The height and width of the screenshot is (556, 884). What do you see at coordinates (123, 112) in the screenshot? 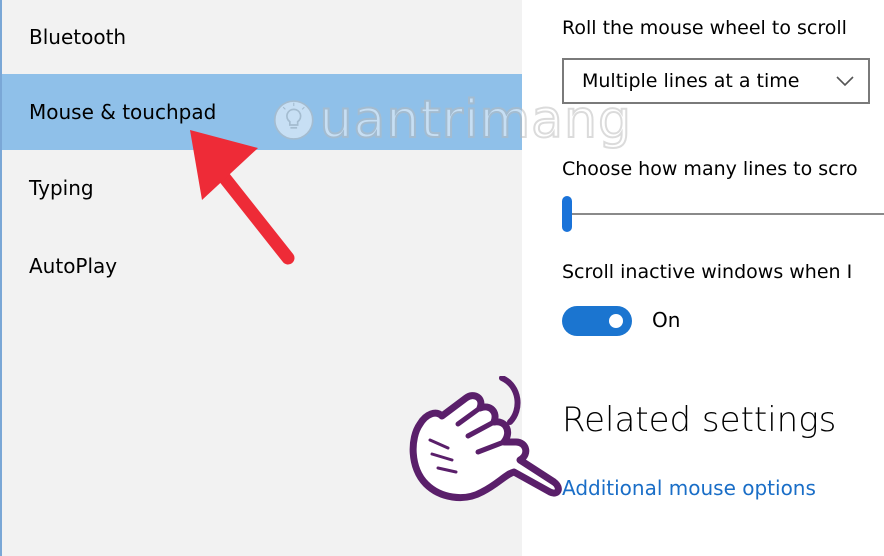
I see `sidebar-item-label: Mouse & touchpad` at bounding box center [123, 112].